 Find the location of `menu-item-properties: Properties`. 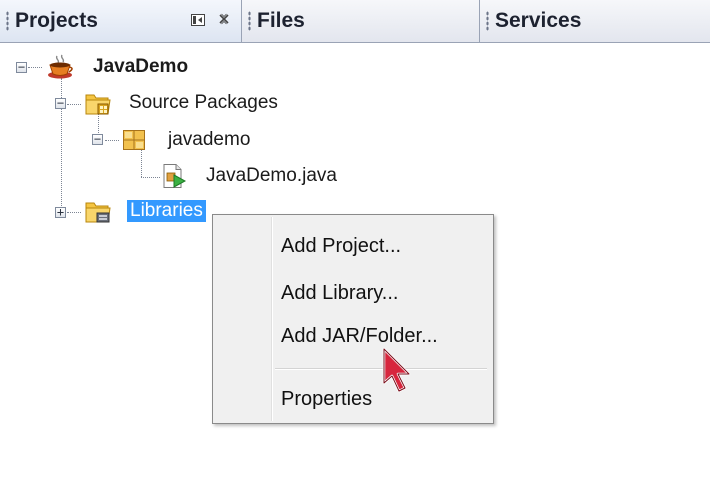

menu-item-properties: Properties is located at coordinates (326, 399).